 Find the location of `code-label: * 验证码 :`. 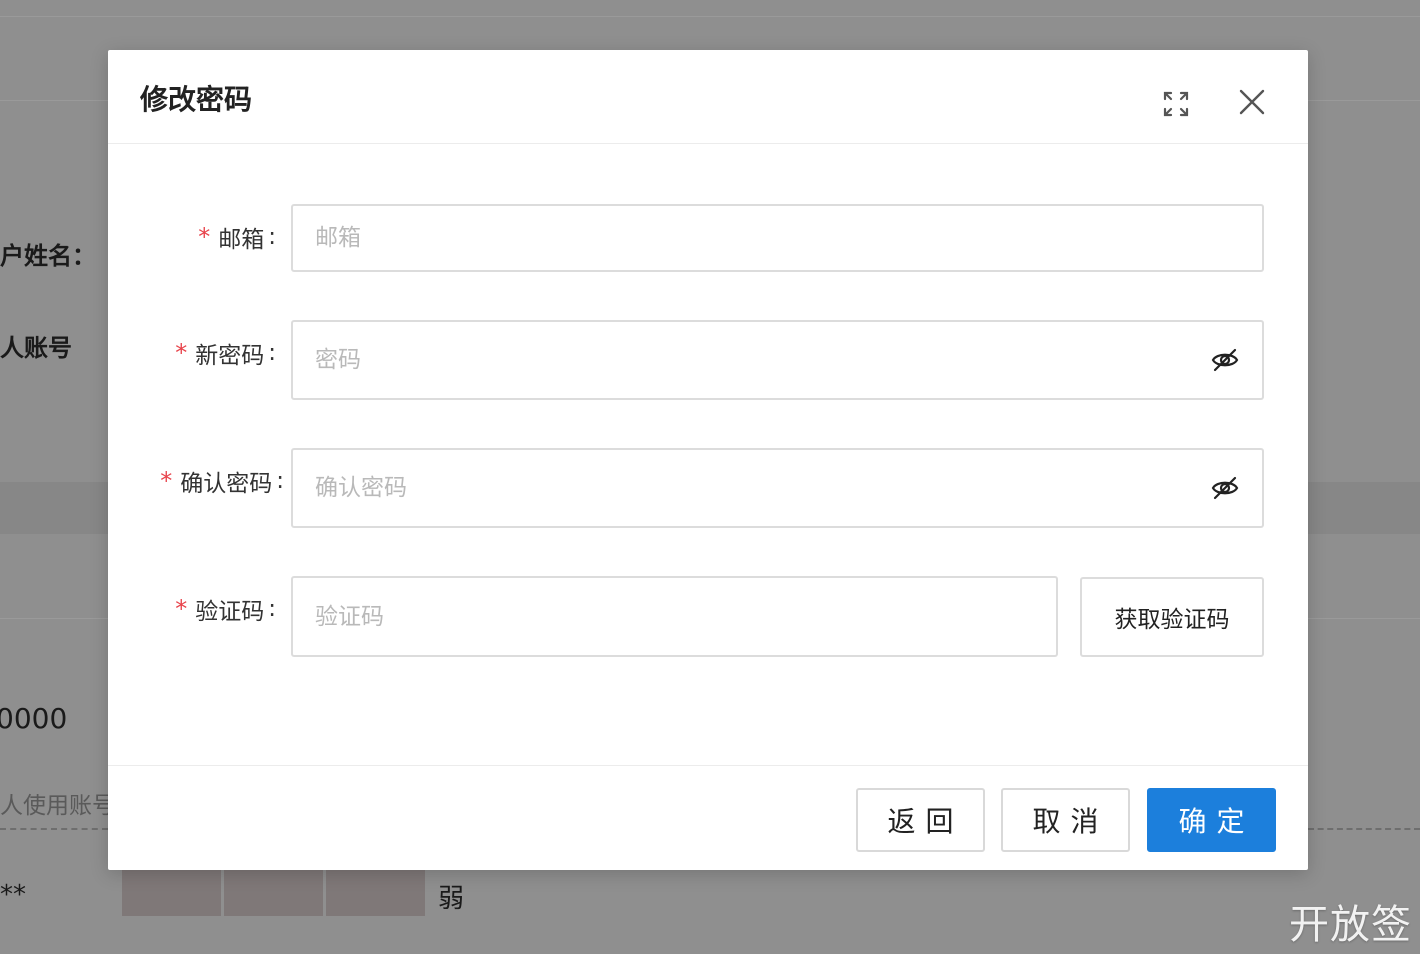

code-label: * 验证码 : is located at coordinates (225, 609).